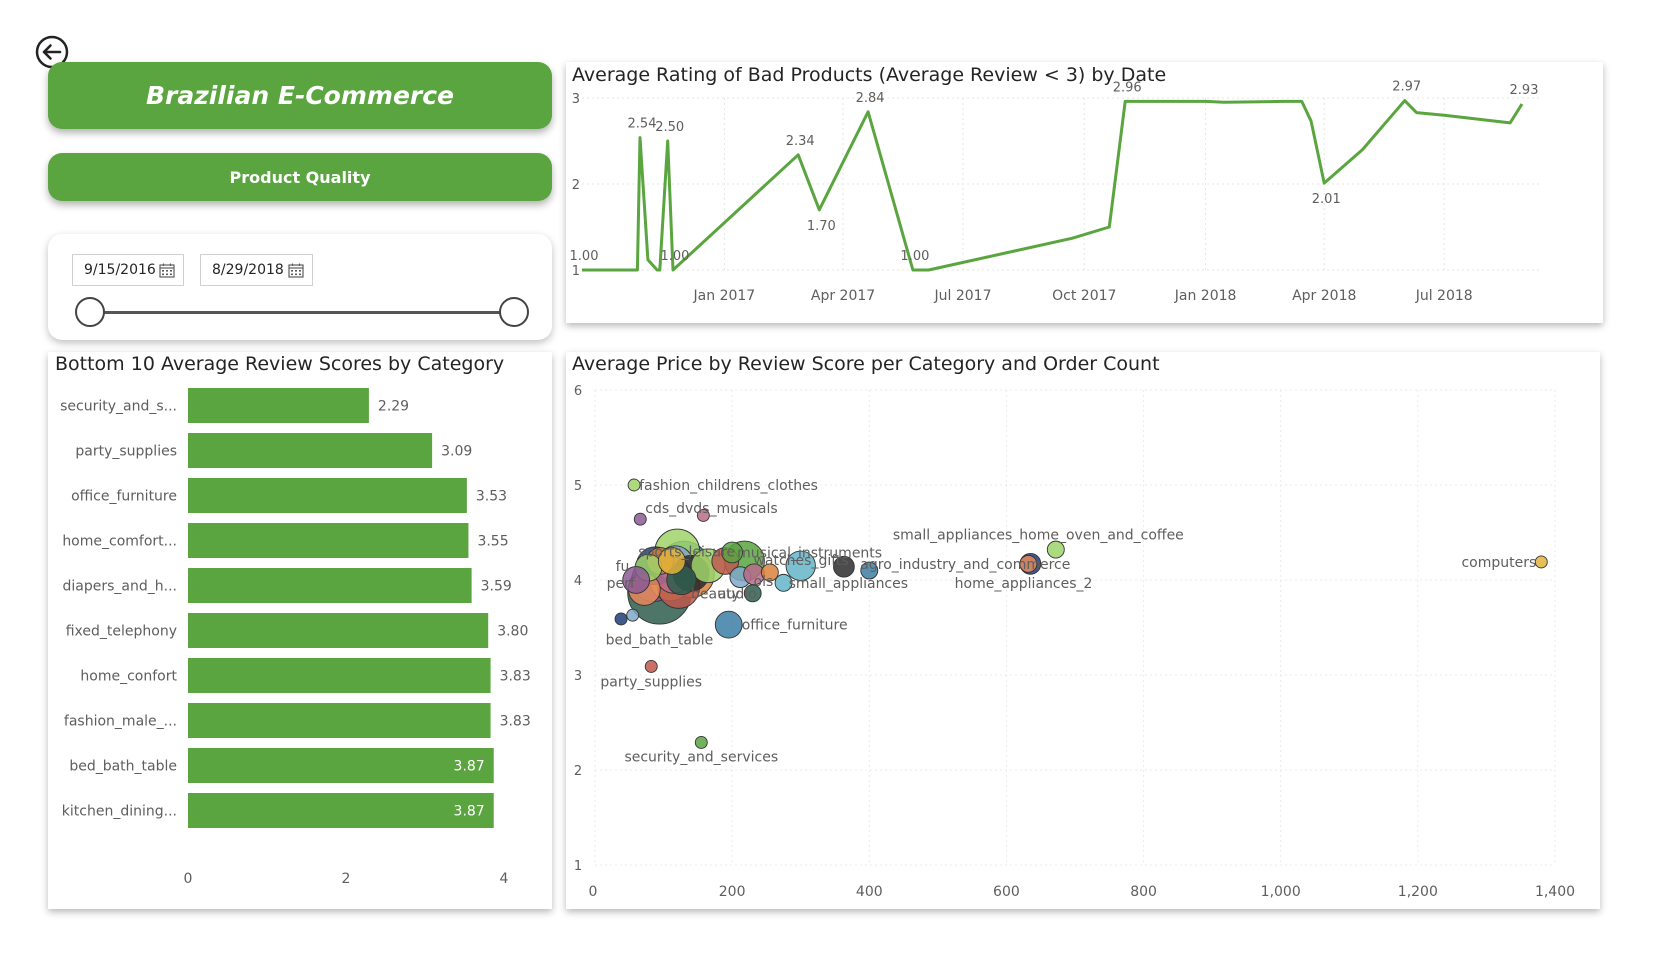 This screenshot has width=1660, height=960. I want to click on scatter-x-tick: 400, so click(869, 892).